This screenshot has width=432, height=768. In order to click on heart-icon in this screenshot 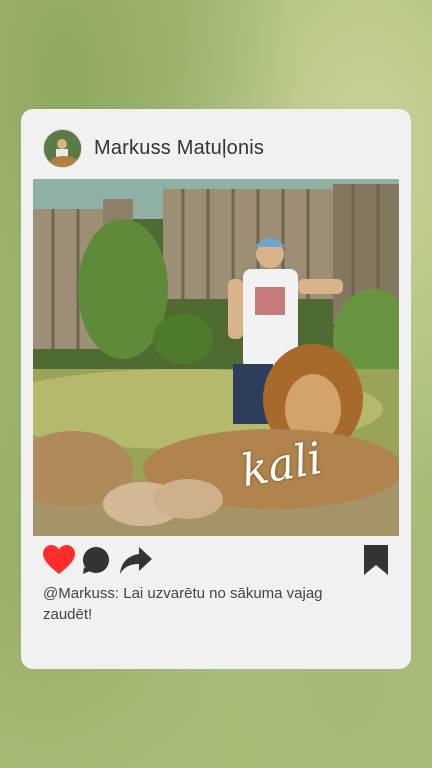, I will do `click(59, 562)`.